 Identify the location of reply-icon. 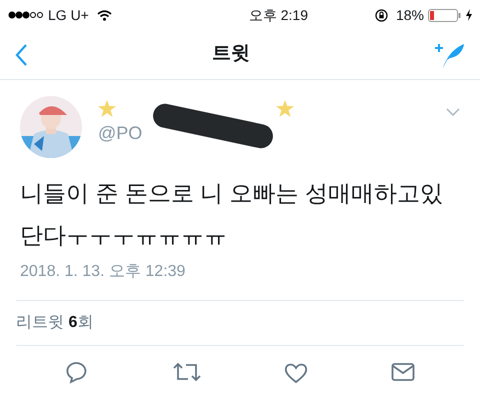
(77, 373).